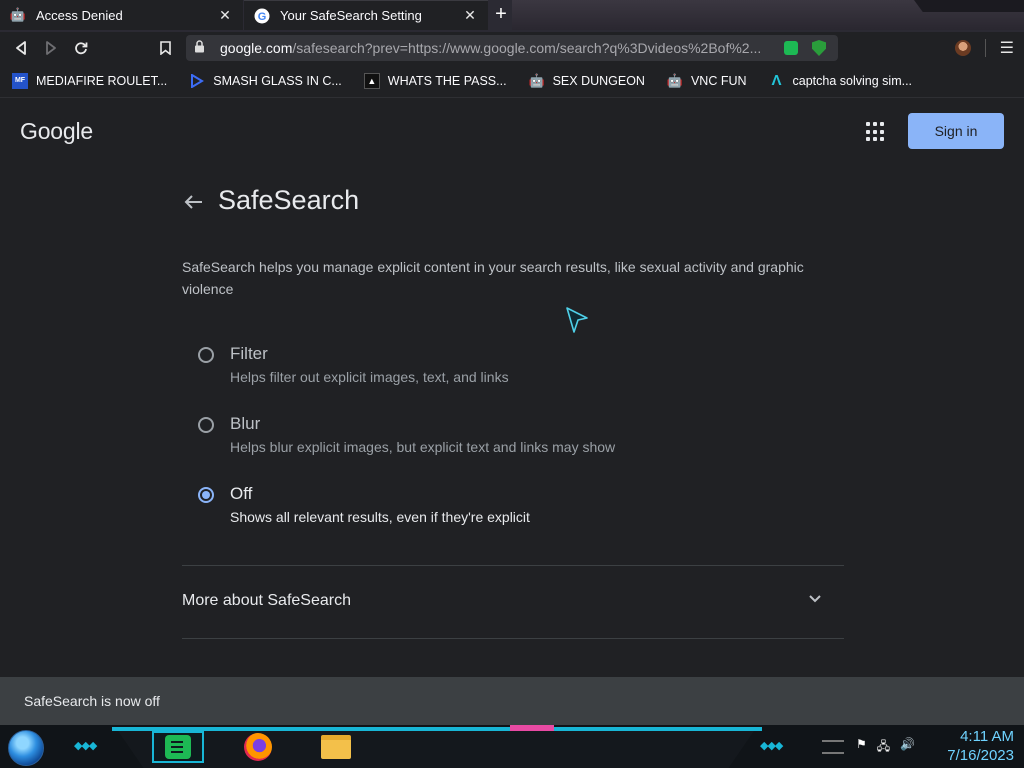  What do you see at coordinates (861, 747) in the screenshot?
I see `flag-icon: ⚑` at bounding box center [861, 747].